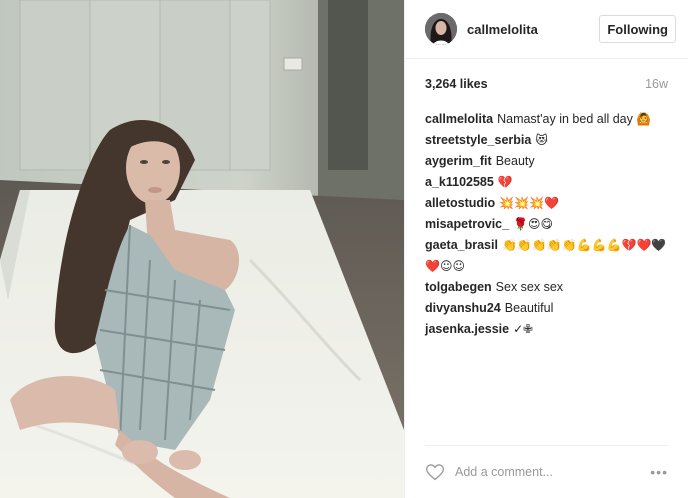 The width and height of the screenshot is (688, 498). What do you see at coordinates (458, 161) in the screenshot?
I see `comment-username: aygerim_fit` at bounding box center [458, 161].